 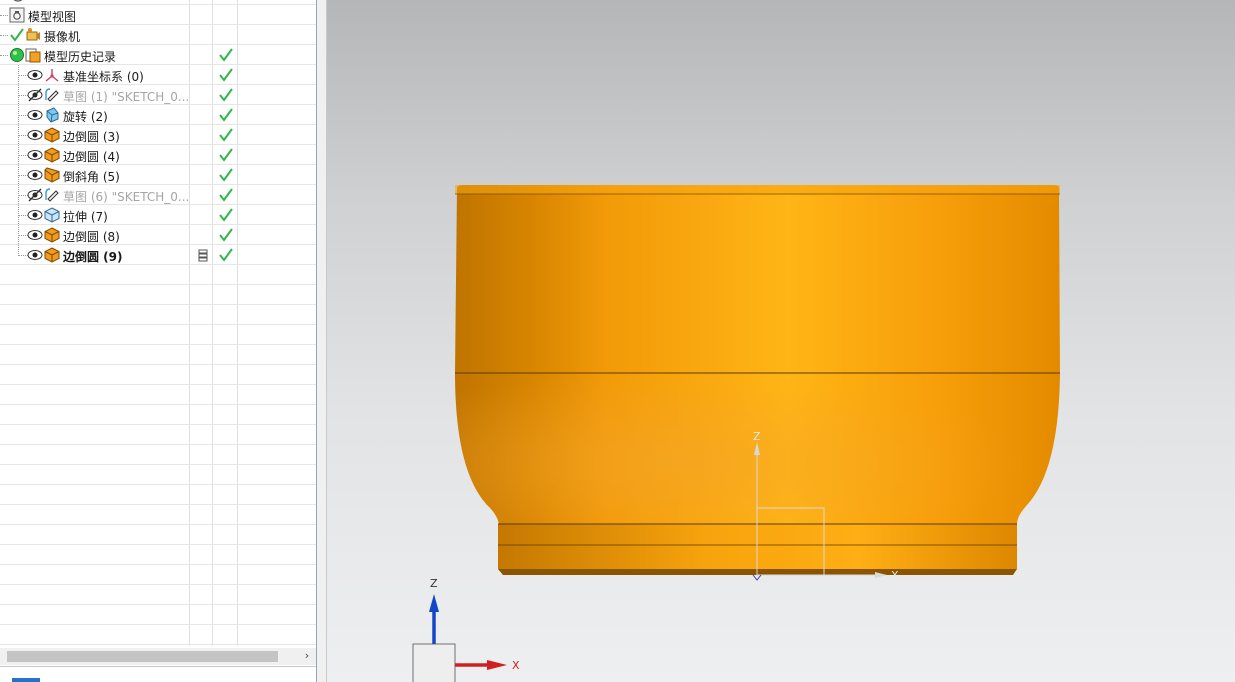 I want to click on csys-x-label: X, so click(x=895, y=575).